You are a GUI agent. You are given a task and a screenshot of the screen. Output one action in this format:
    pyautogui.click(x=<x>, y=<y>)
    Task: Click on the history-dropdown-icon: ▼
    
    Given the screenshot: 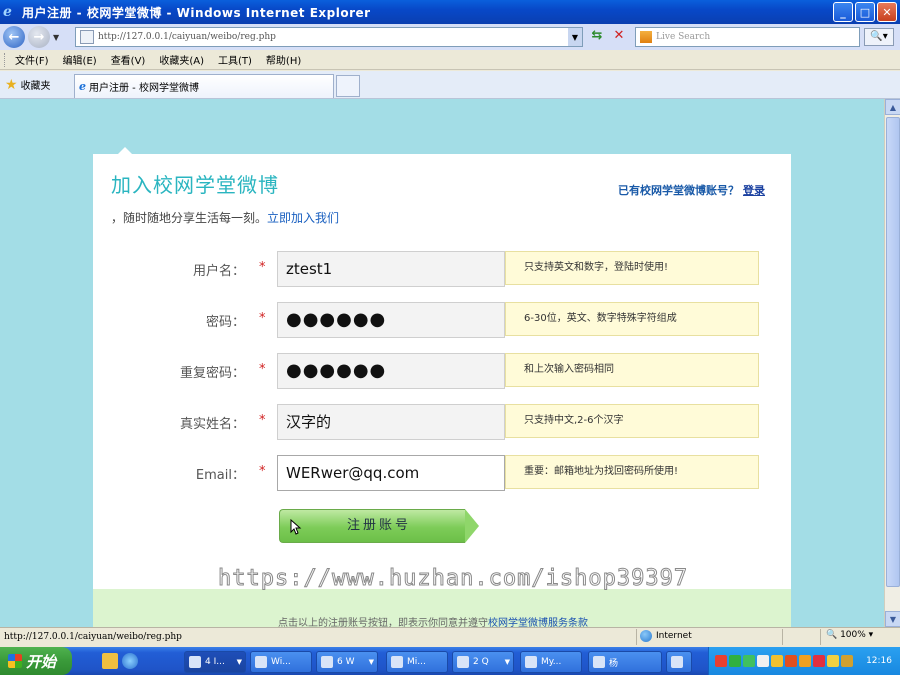 What is the action you would take?
    pyautogui.click(x=56, y=37)
    